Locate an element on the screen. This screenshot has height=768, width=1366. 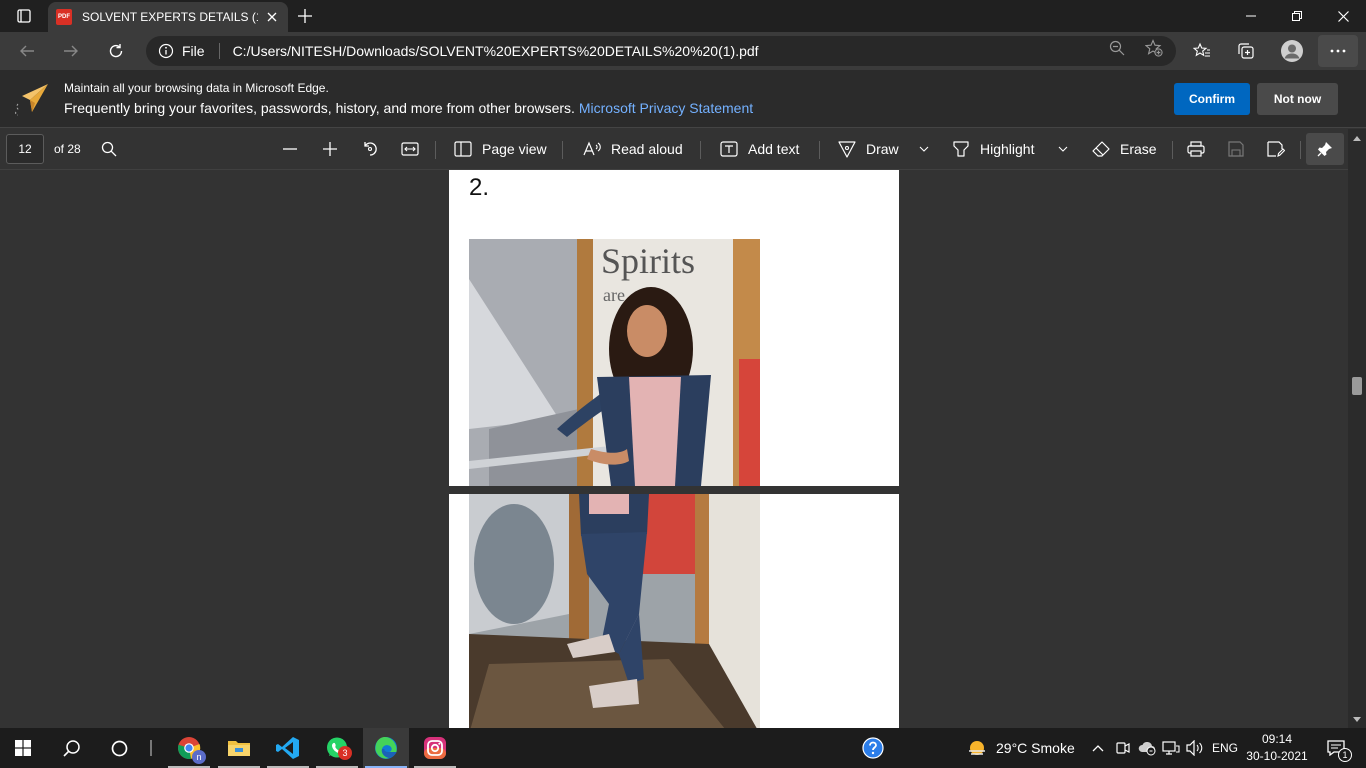
draw-options-dropdown is located at coordinates (924, 149).